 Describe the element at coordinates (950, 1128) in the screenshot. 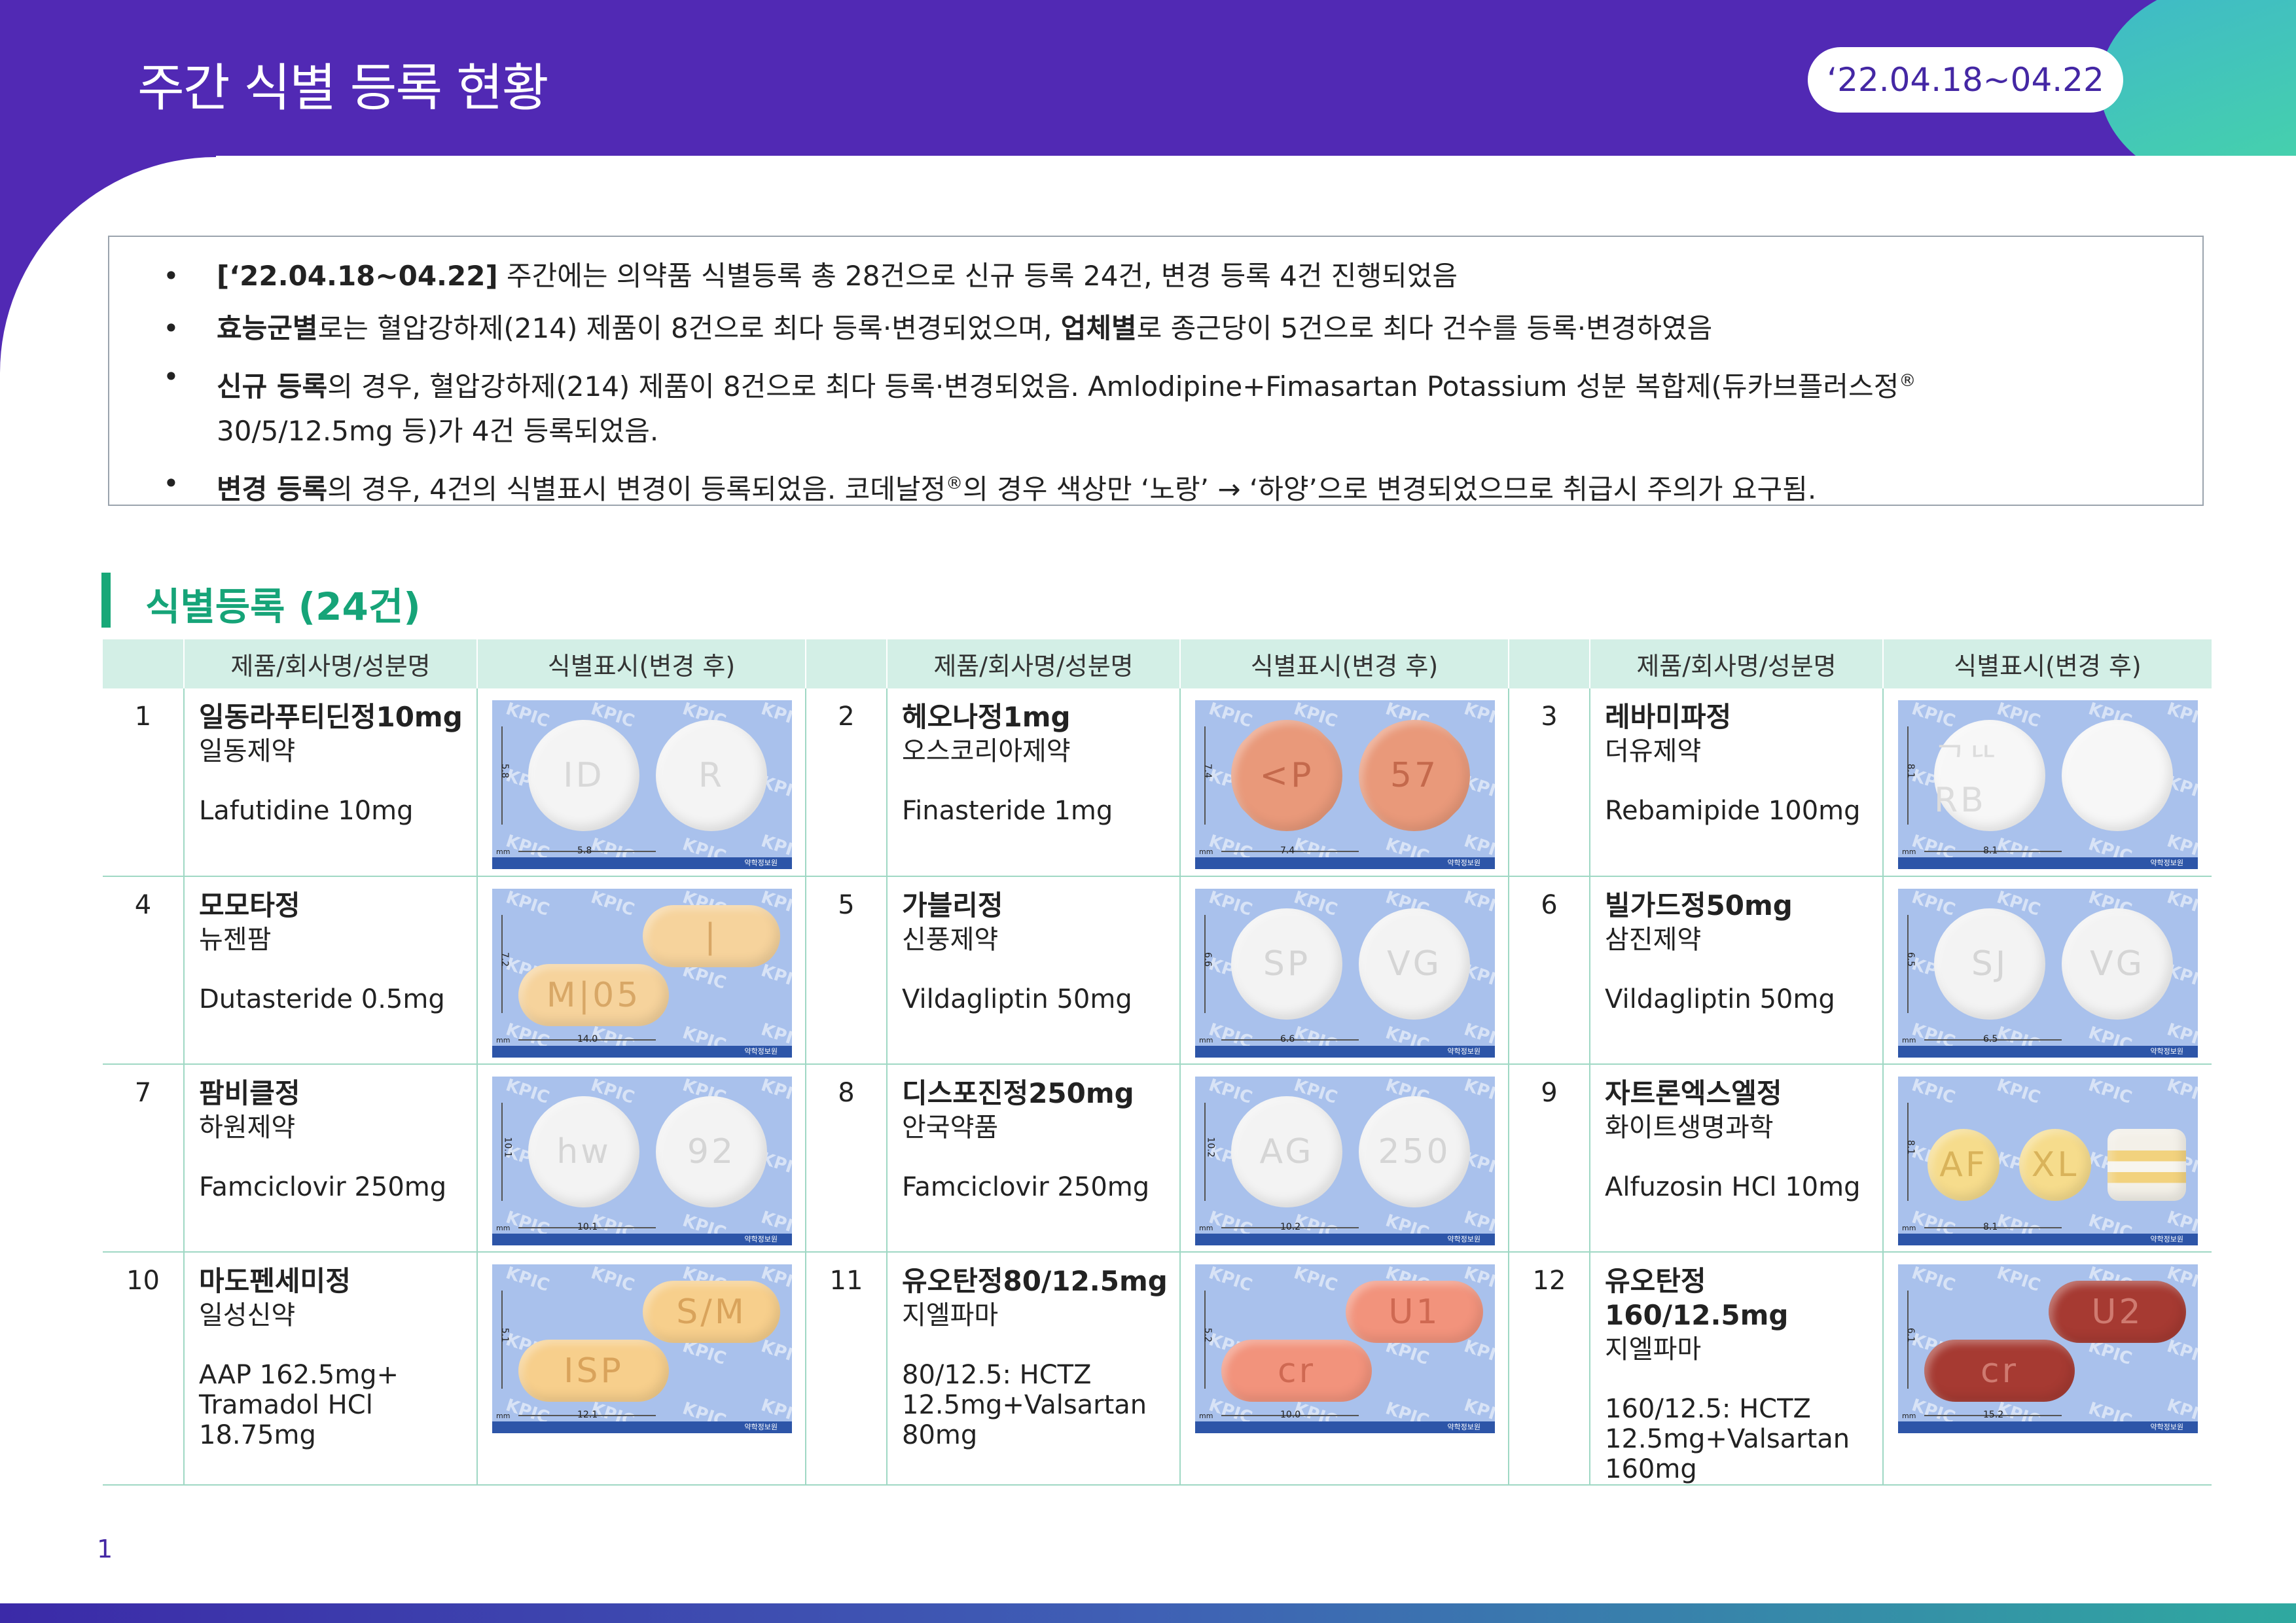

I see `company-name: 안국약품` at that location.